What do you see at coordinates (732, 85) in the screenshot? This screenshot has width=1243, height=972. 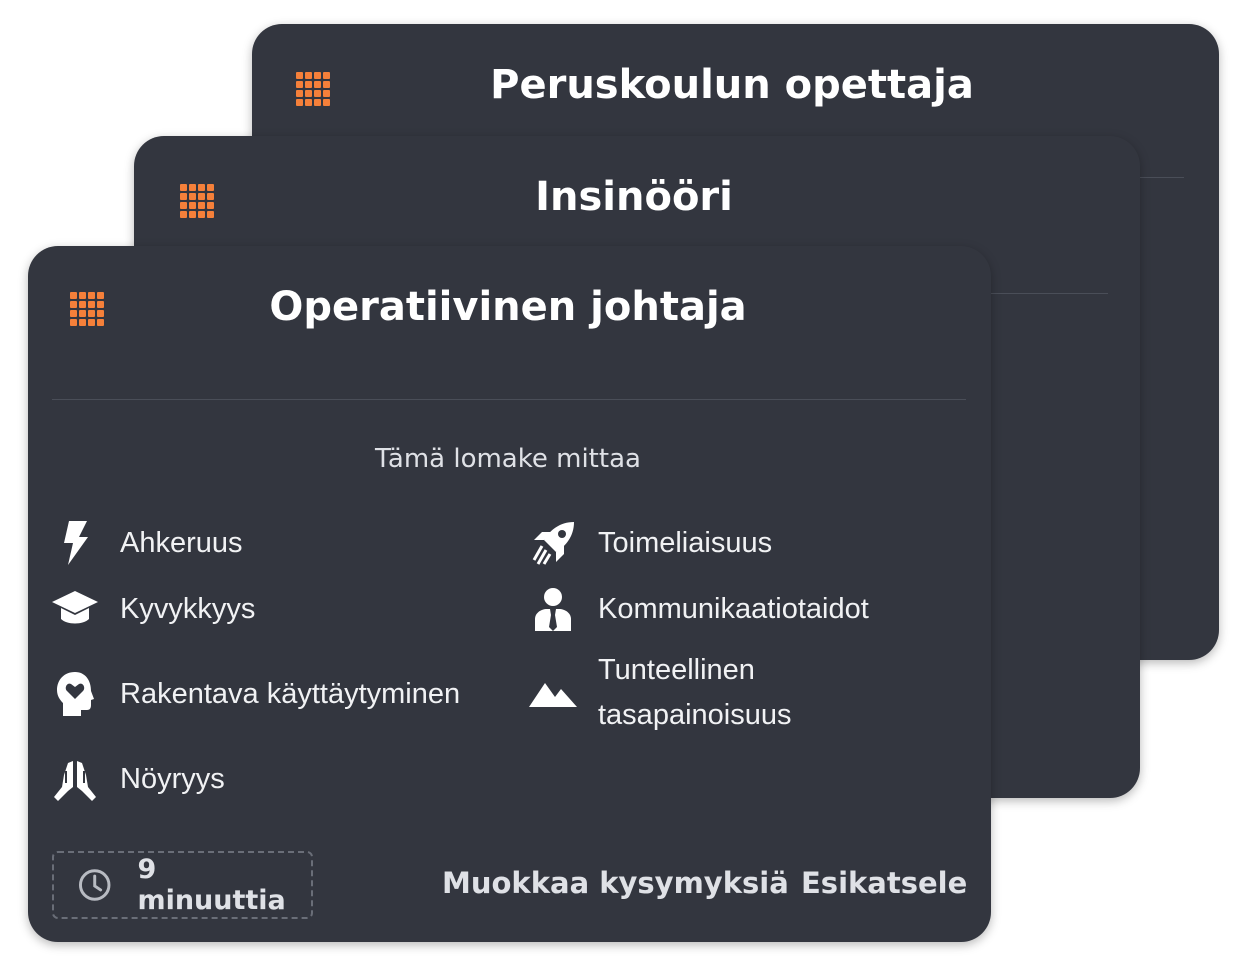 I see `card-title: Peruskoulun opettaja` at bounding box center [732, 85].